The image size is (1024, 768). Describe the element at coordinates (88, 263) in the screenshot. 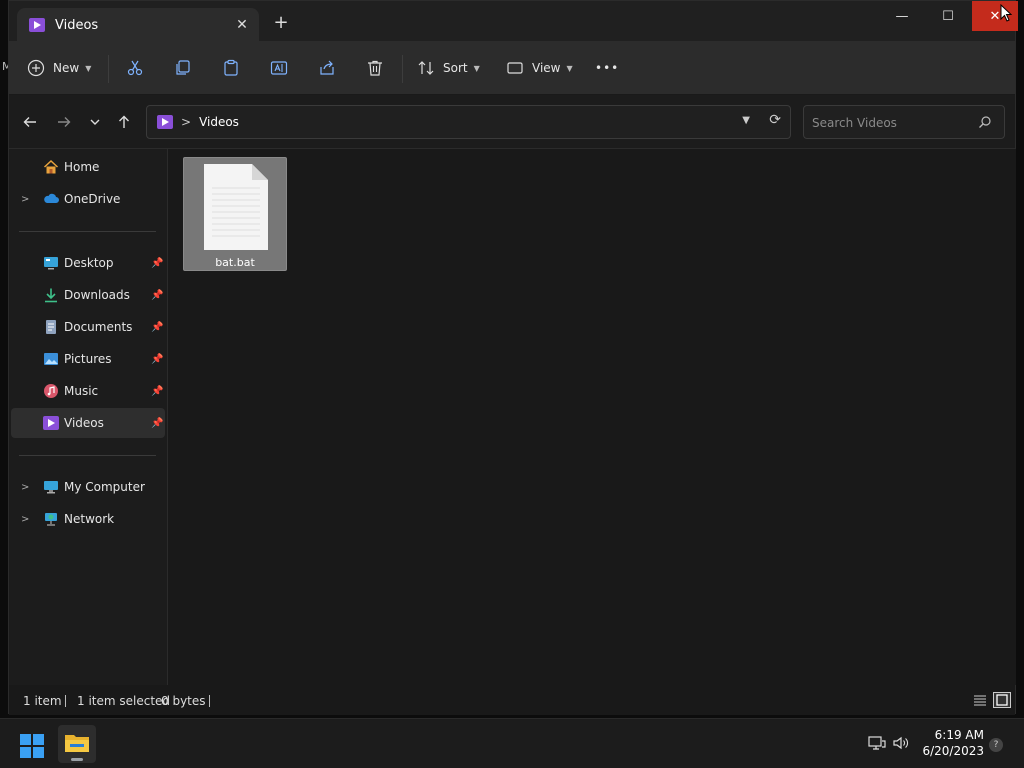

I see `sidebar-item-desktop: Desktop 📌` at that location.